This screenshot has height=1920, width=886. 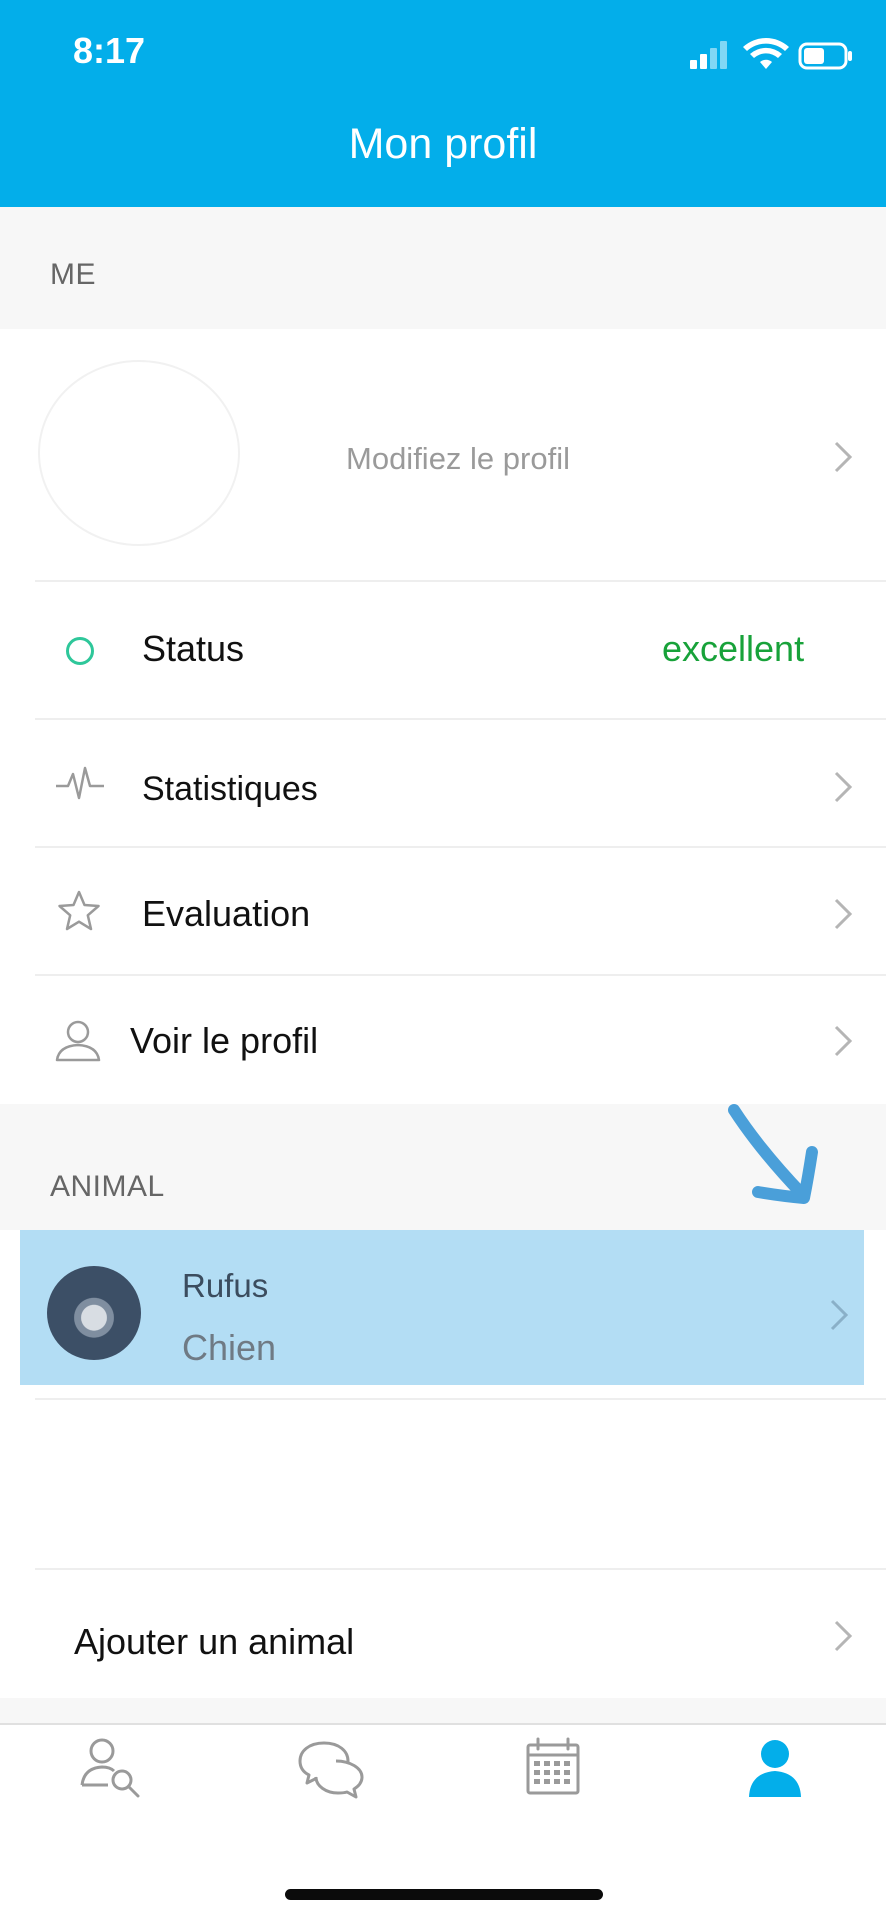 I want to click on animal-name: Rufus, so click(x=225, y=1285).